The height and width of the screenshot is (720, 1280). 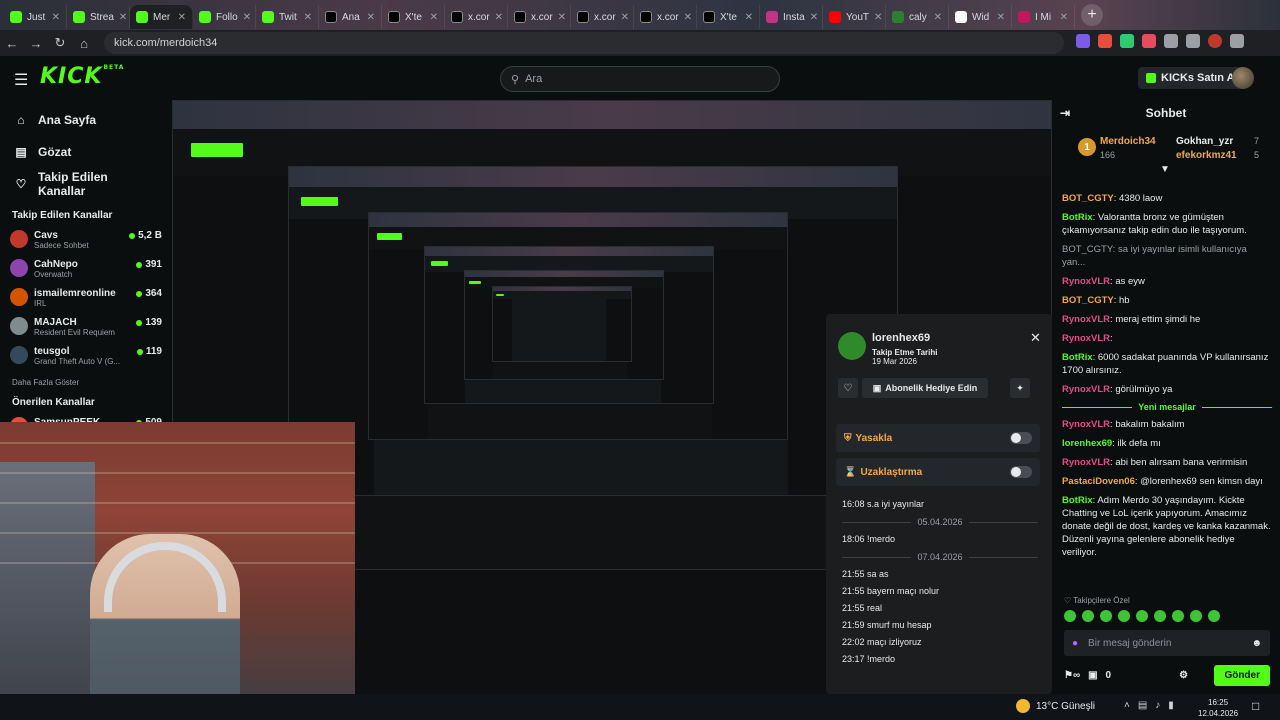 What do you see at coordinates (21, 80) in the screenshot?
I see `menu-icon: ☰` at bounding box center [21, 80].